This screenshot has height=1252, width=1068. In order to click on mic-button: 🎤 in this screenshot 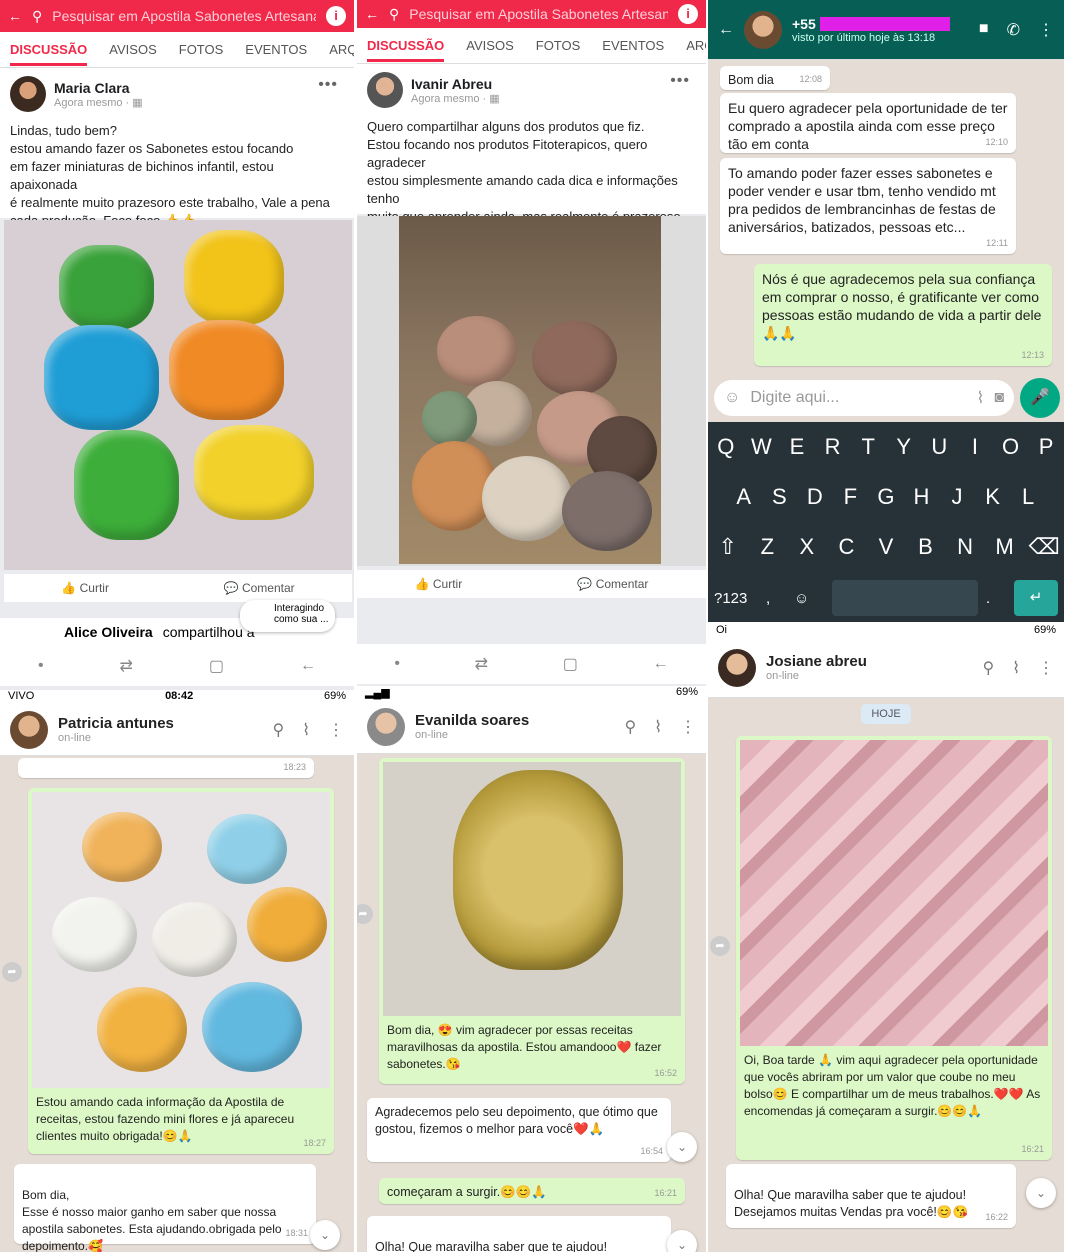, I will do `click(1040, 398)`.